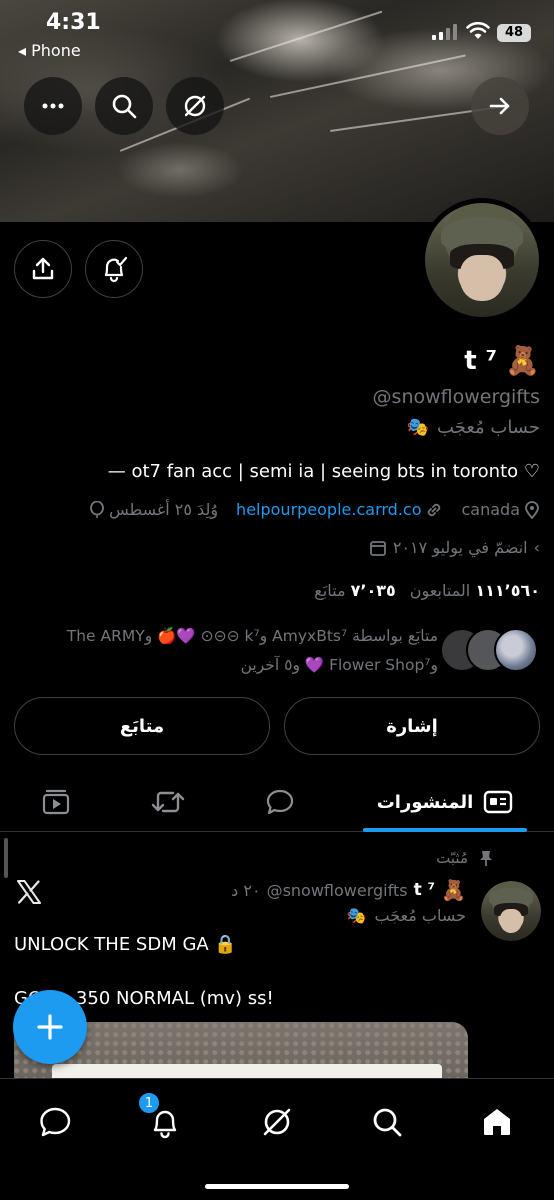  I want to click on x-logo-icon, so click(29, 892).